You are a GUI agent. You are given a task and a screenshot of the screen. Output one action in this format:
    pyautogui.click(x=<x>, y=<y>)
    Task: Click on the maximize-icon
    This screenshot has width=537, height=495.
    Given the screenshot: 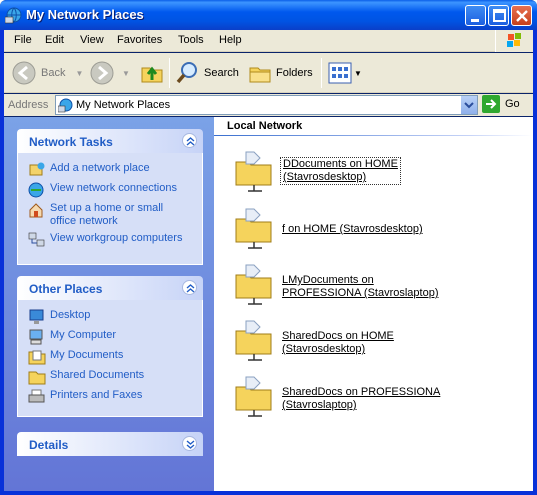 What is the action you would take?
    pyautogui.click(x=499, y=15)
    